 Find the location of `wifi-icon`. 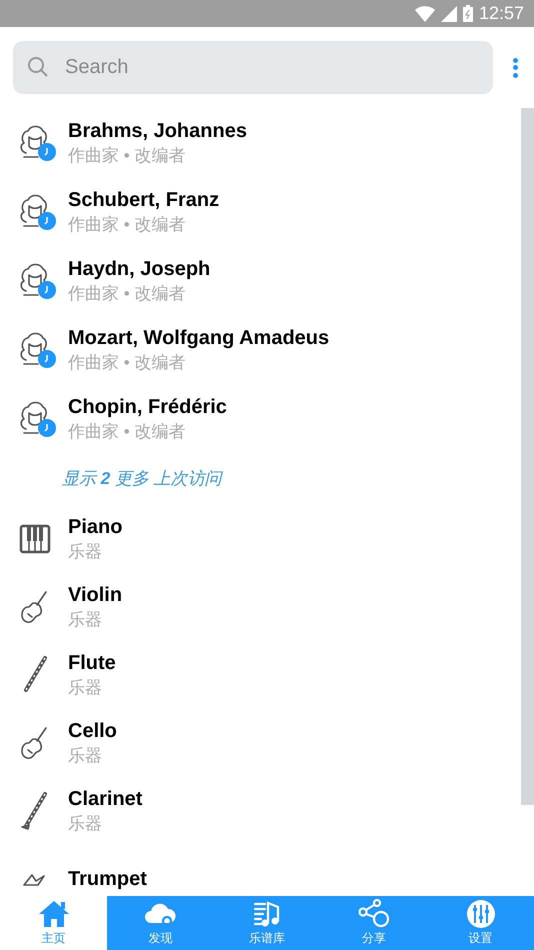

wifi-icon is located at coordinates (424, 14).